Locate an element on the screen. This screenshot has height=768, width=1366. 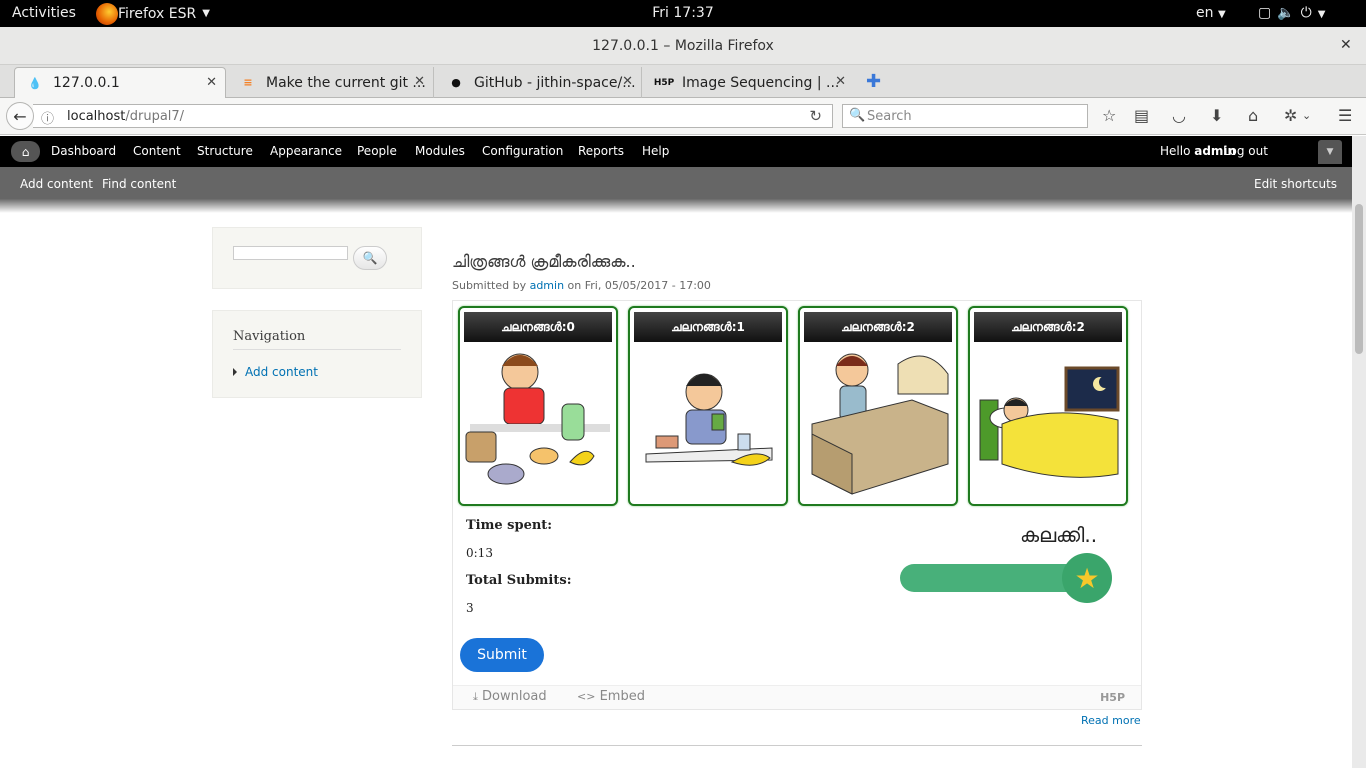
time-spent-value: 0:13 is located at coordinates (479, 553).